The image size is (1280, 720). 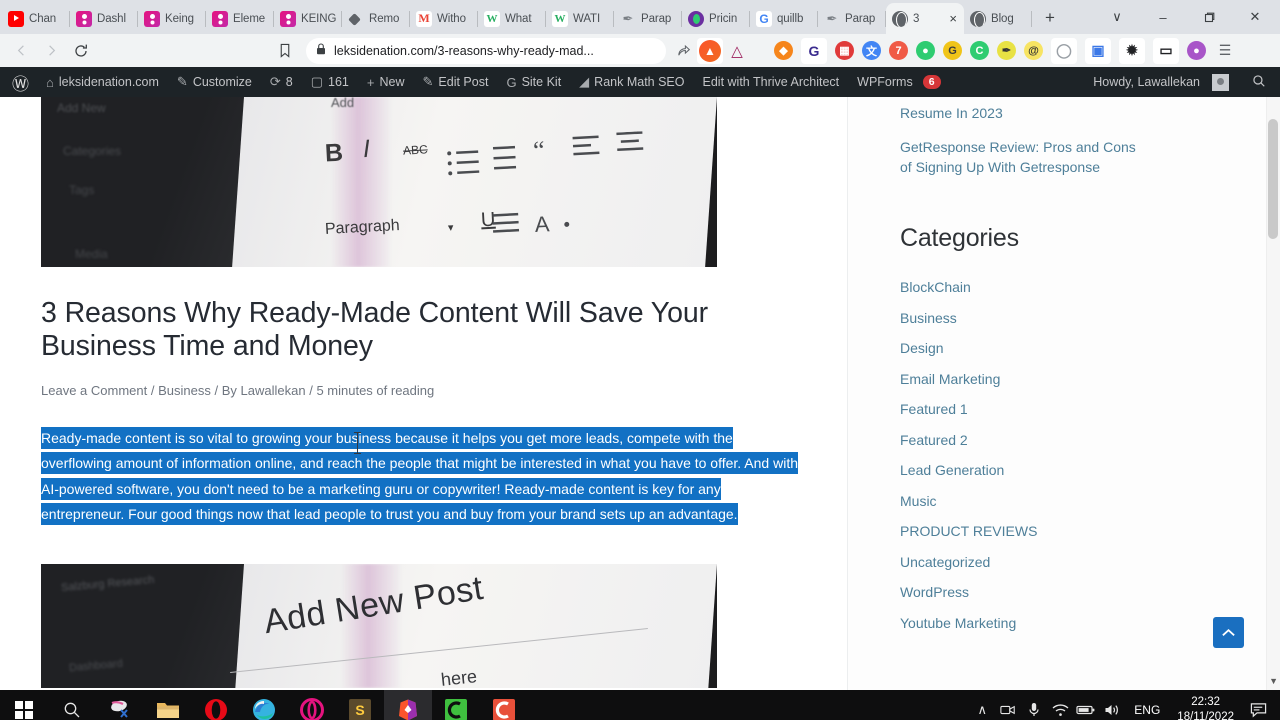 What do you see at coordinates (1273, 681) in the screenshot?
I see `scrollbar-down-arrow: ▼` at bounding box center [1273, 681].